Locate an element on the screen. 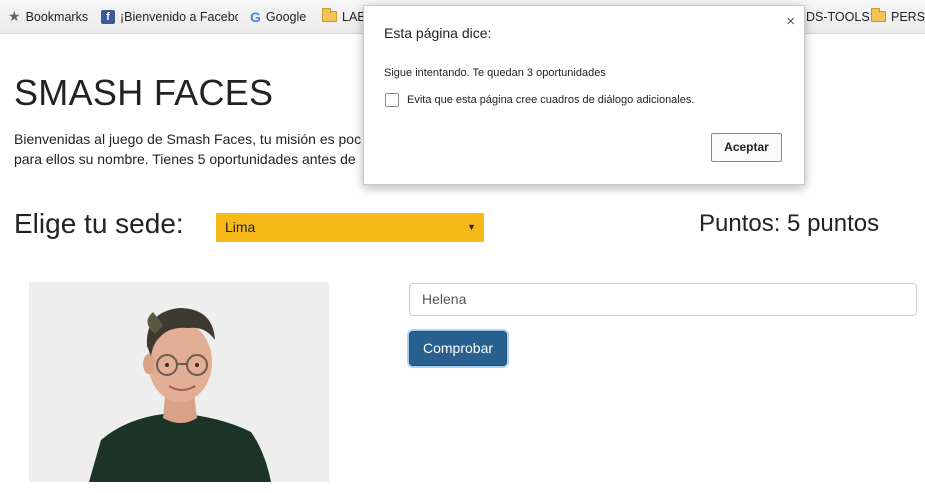  close-icon: × is located at coordinates (790, 21).